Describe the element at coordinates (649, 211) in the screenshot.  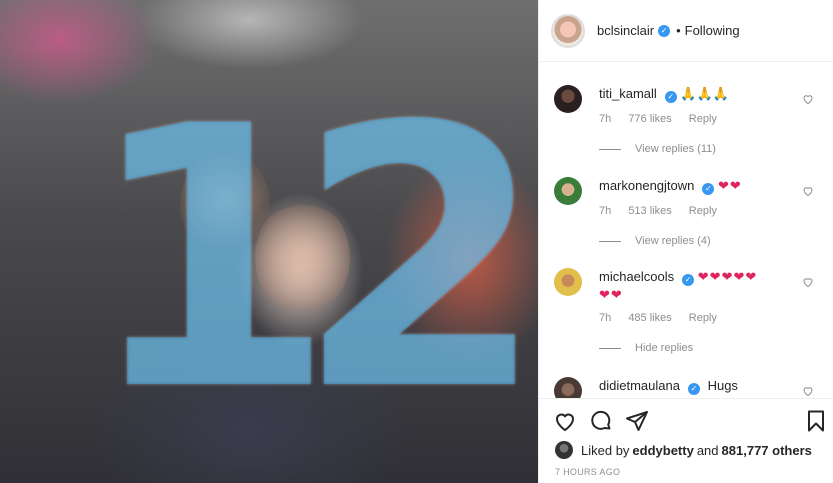
I see `comment-likes: 513 likes` at that location.